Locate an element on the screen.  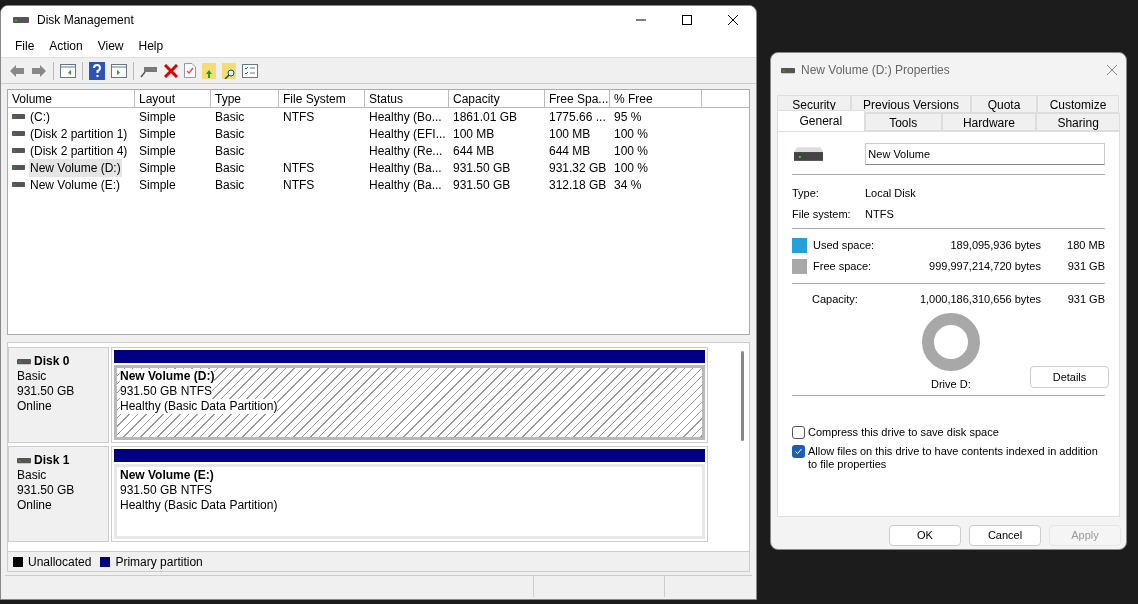
partition-block: New Volume (E:) 931.50 GB NTFS Healthy (Basic Data Partition) is located at coordinates (409, 501).